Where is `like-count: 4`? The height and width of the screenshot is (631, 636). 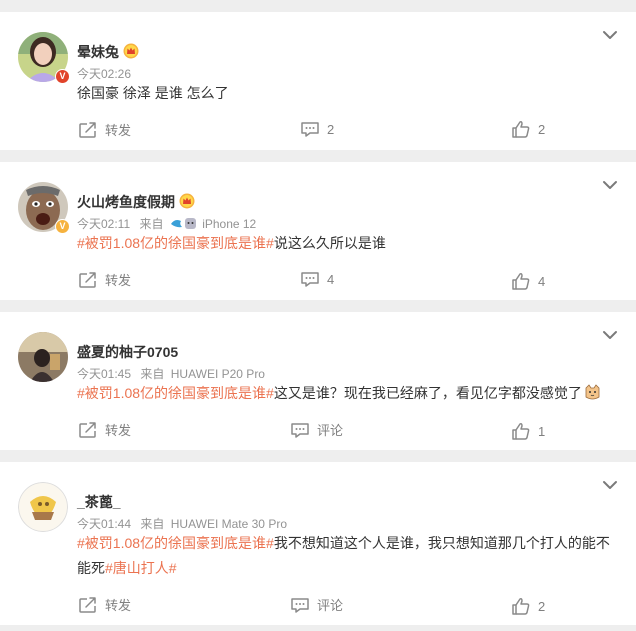 like-count: 4 is located at coordinates (542, 281).